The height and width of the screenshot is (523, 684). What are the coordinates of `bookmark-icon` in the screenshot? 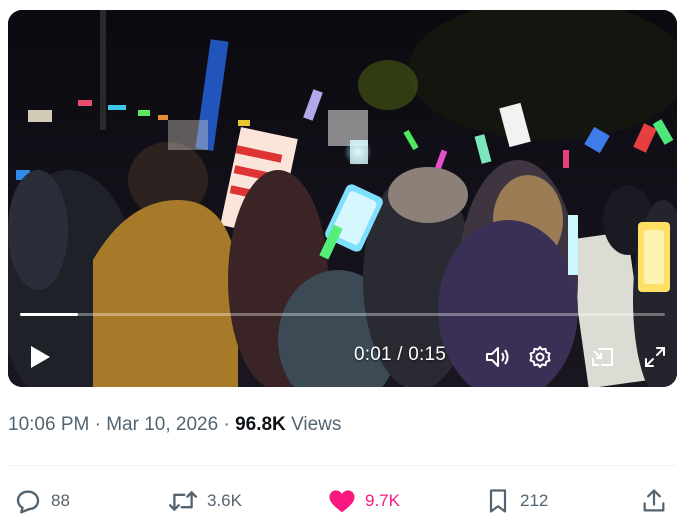 It's located at (498, 501).